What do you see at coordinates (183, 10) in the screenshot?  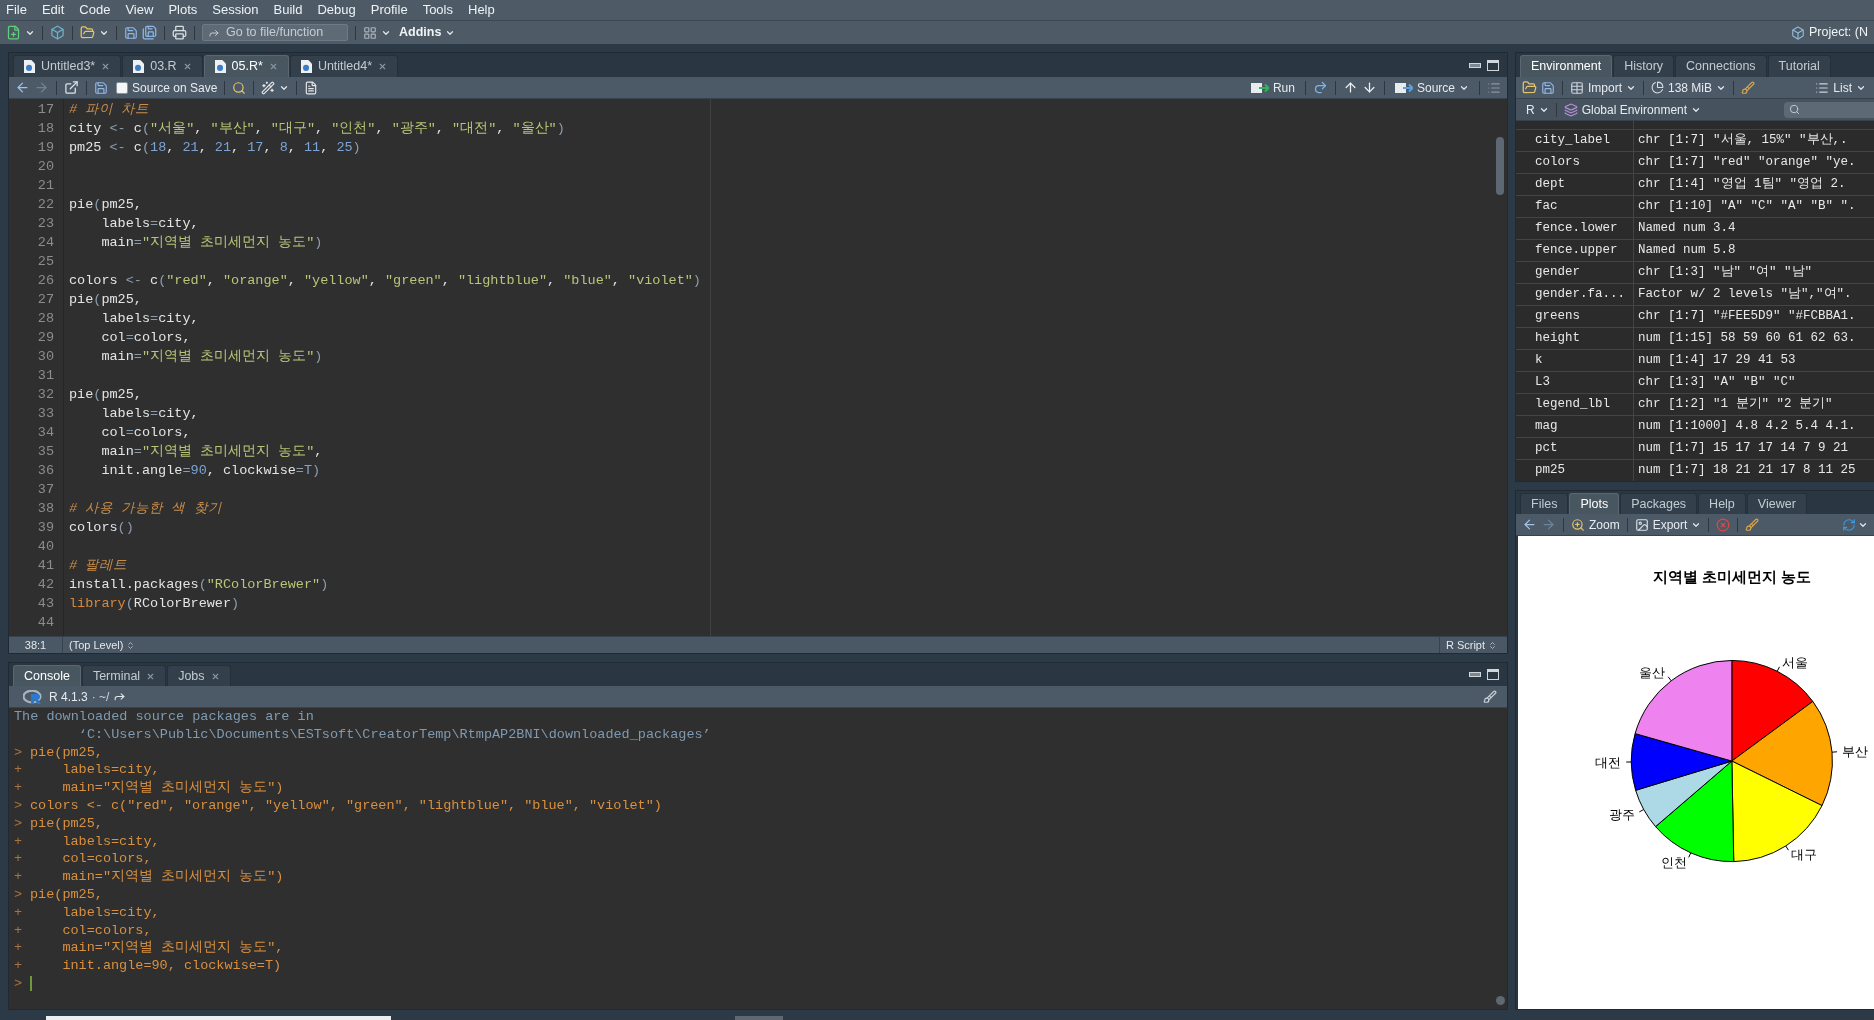 I see `menu-item: Plots` at bounding box center [183, 10].